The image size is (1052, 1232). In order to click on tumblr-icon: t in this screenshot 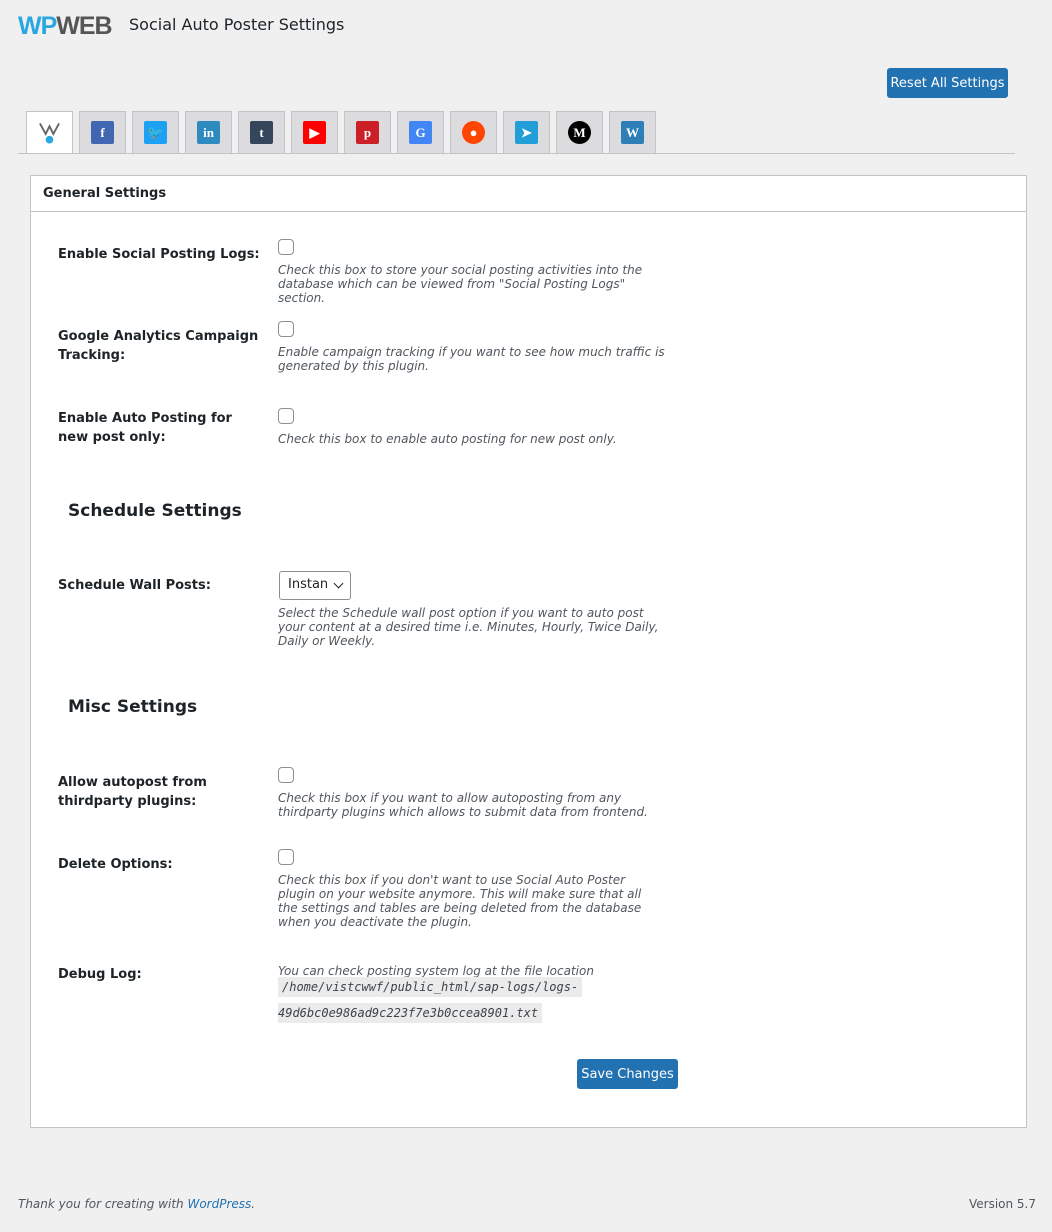, I will do `click(261, 132)`.